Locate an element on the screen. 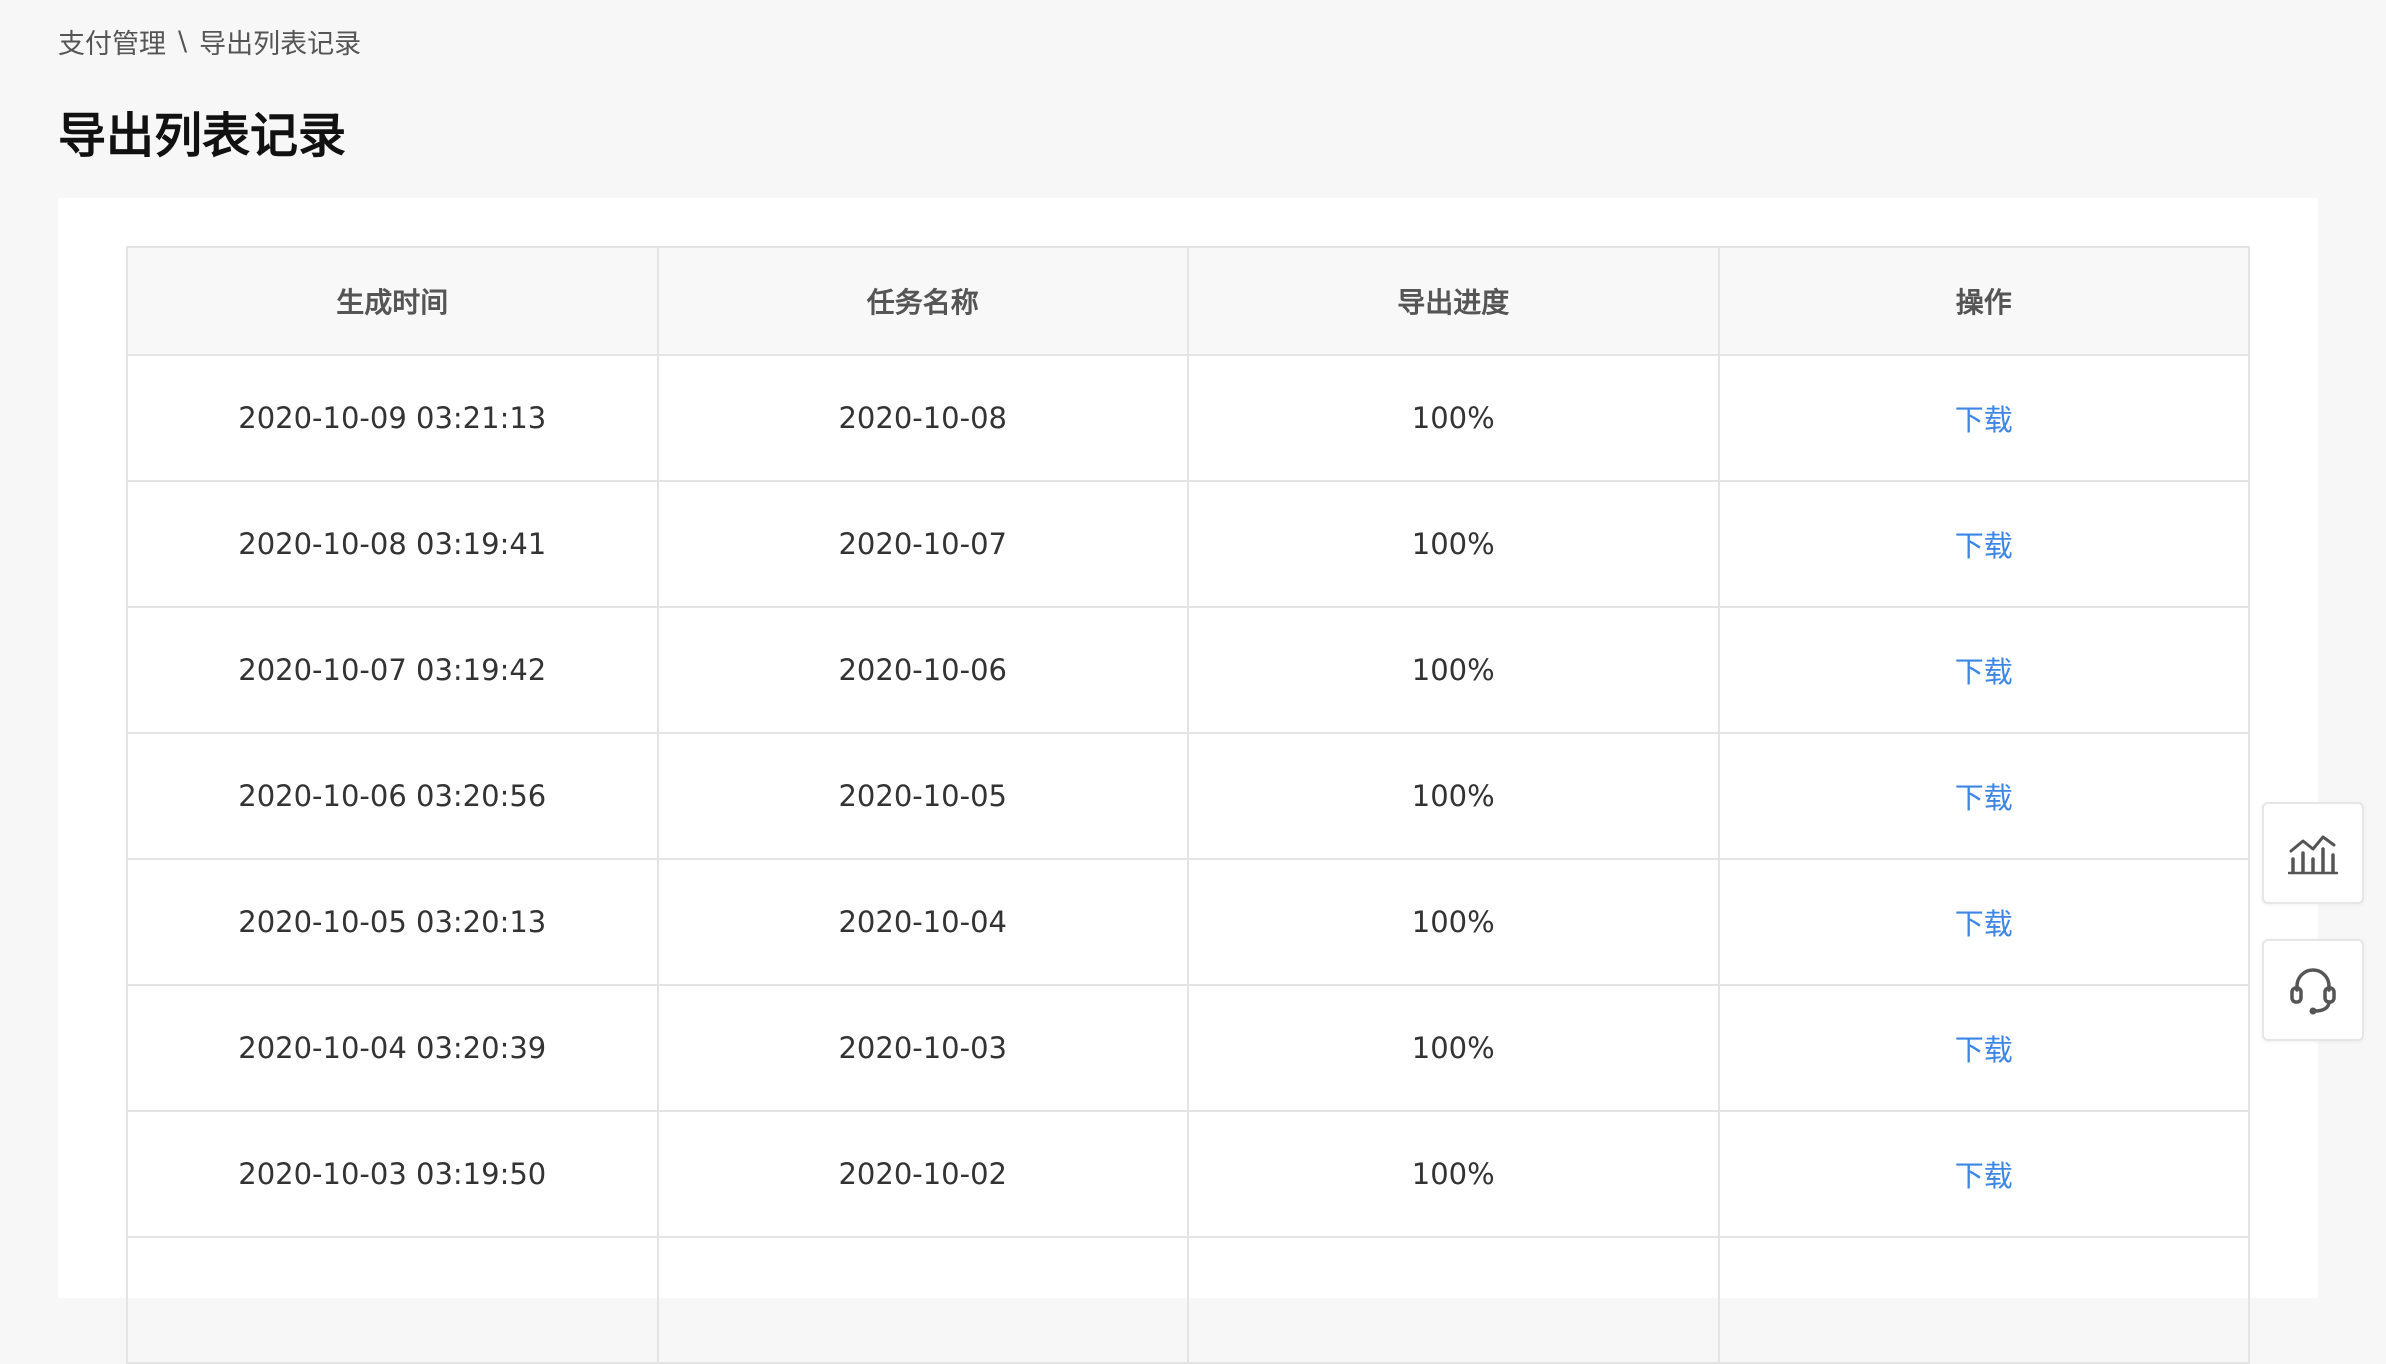 This screenshot has height=1364, width=2386. cell-task: 2020-10-05 is located at coordinates (924, 796).